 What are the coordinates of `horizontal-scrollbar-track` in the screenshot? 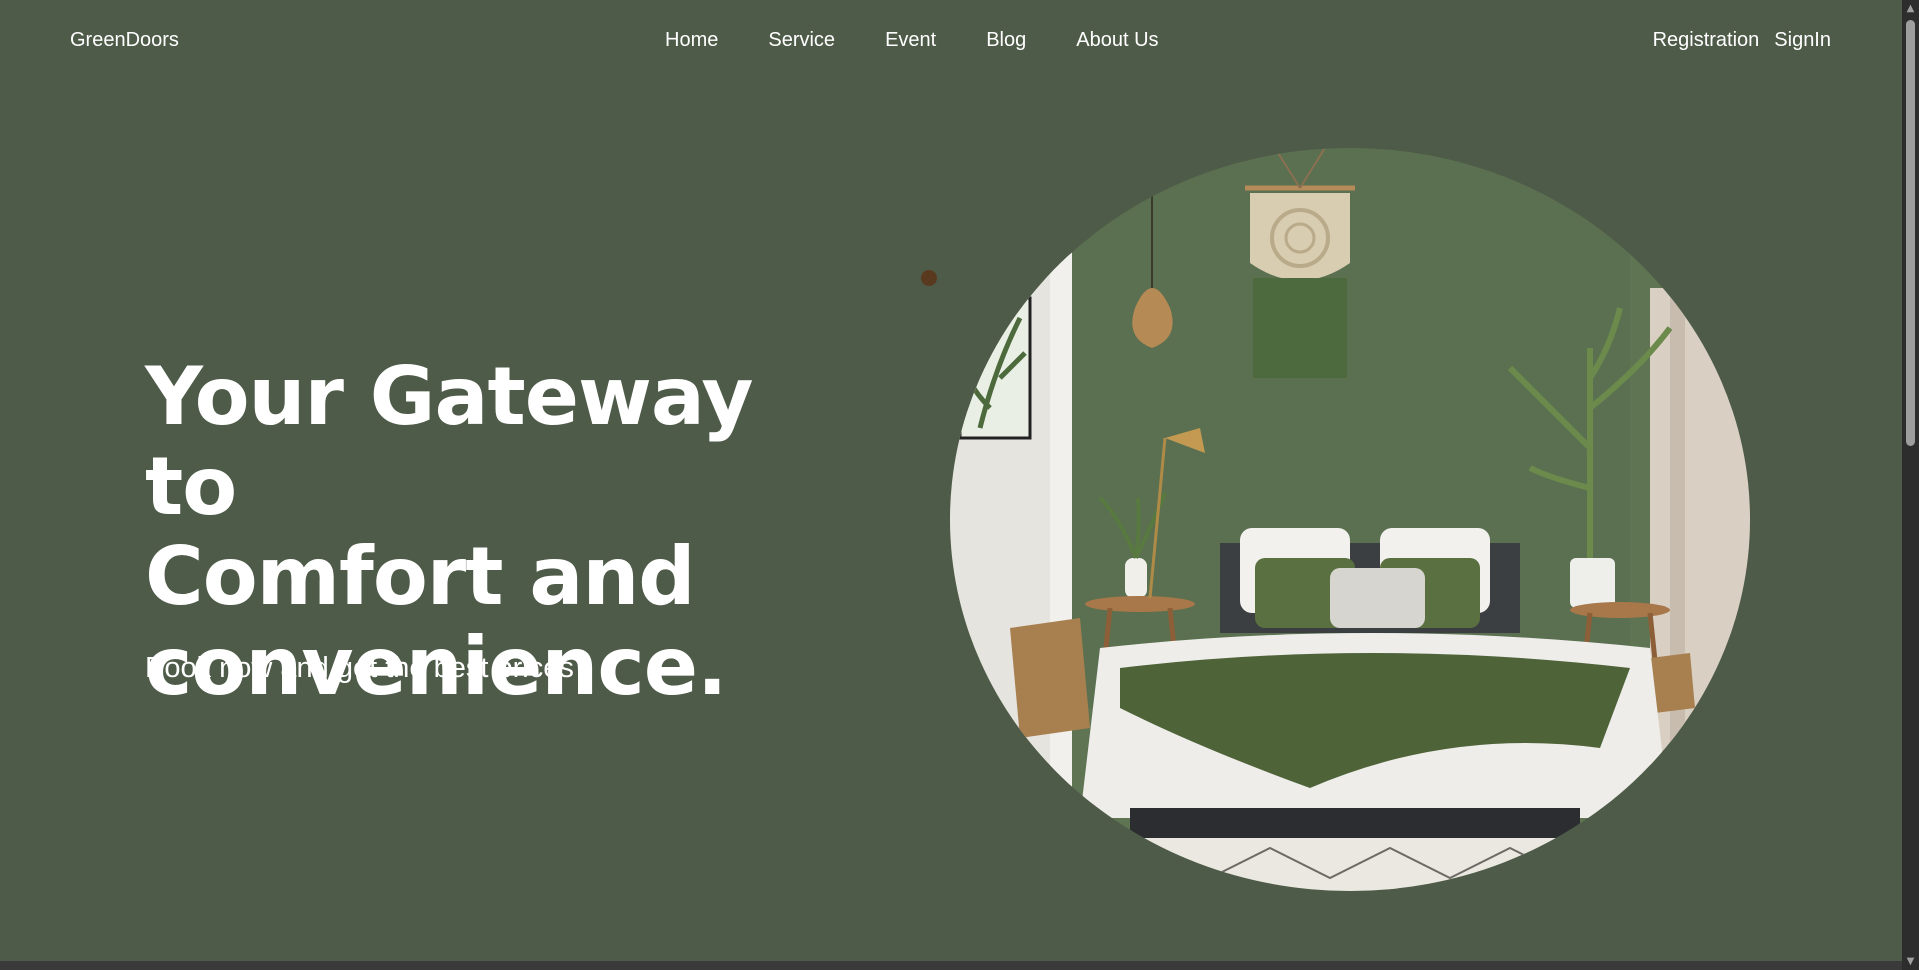 It's located at (951, 965).